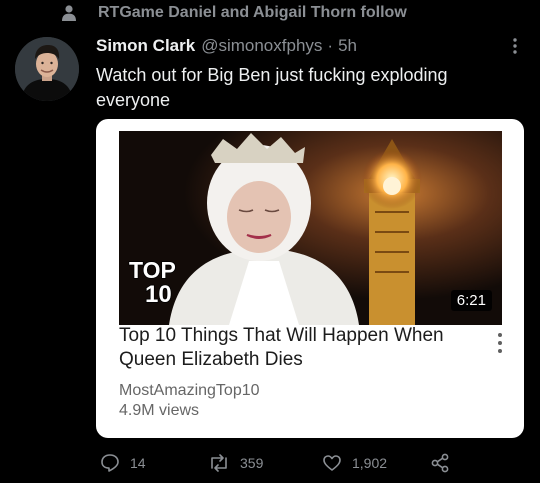  I want to click on like-button: 1,902, so click(354, 463).